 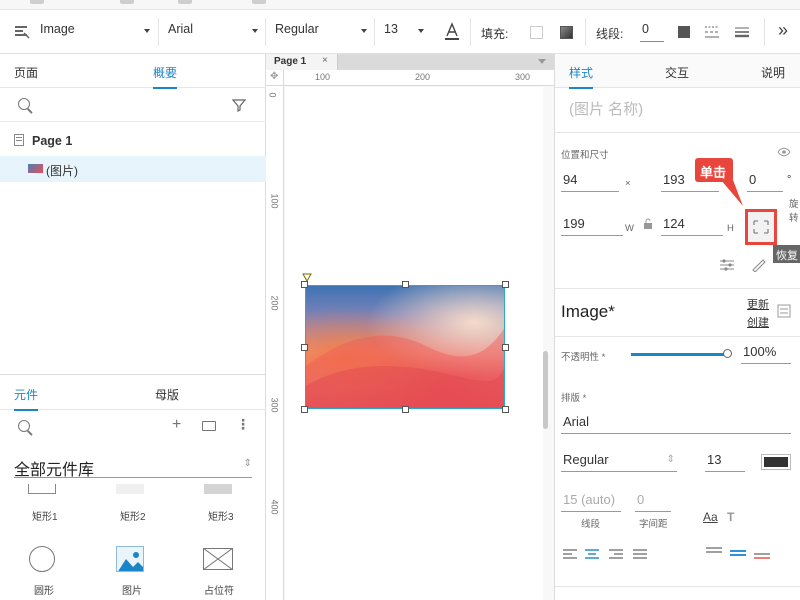 I want to click on selected-image-widget, so click(x=405, y=347).